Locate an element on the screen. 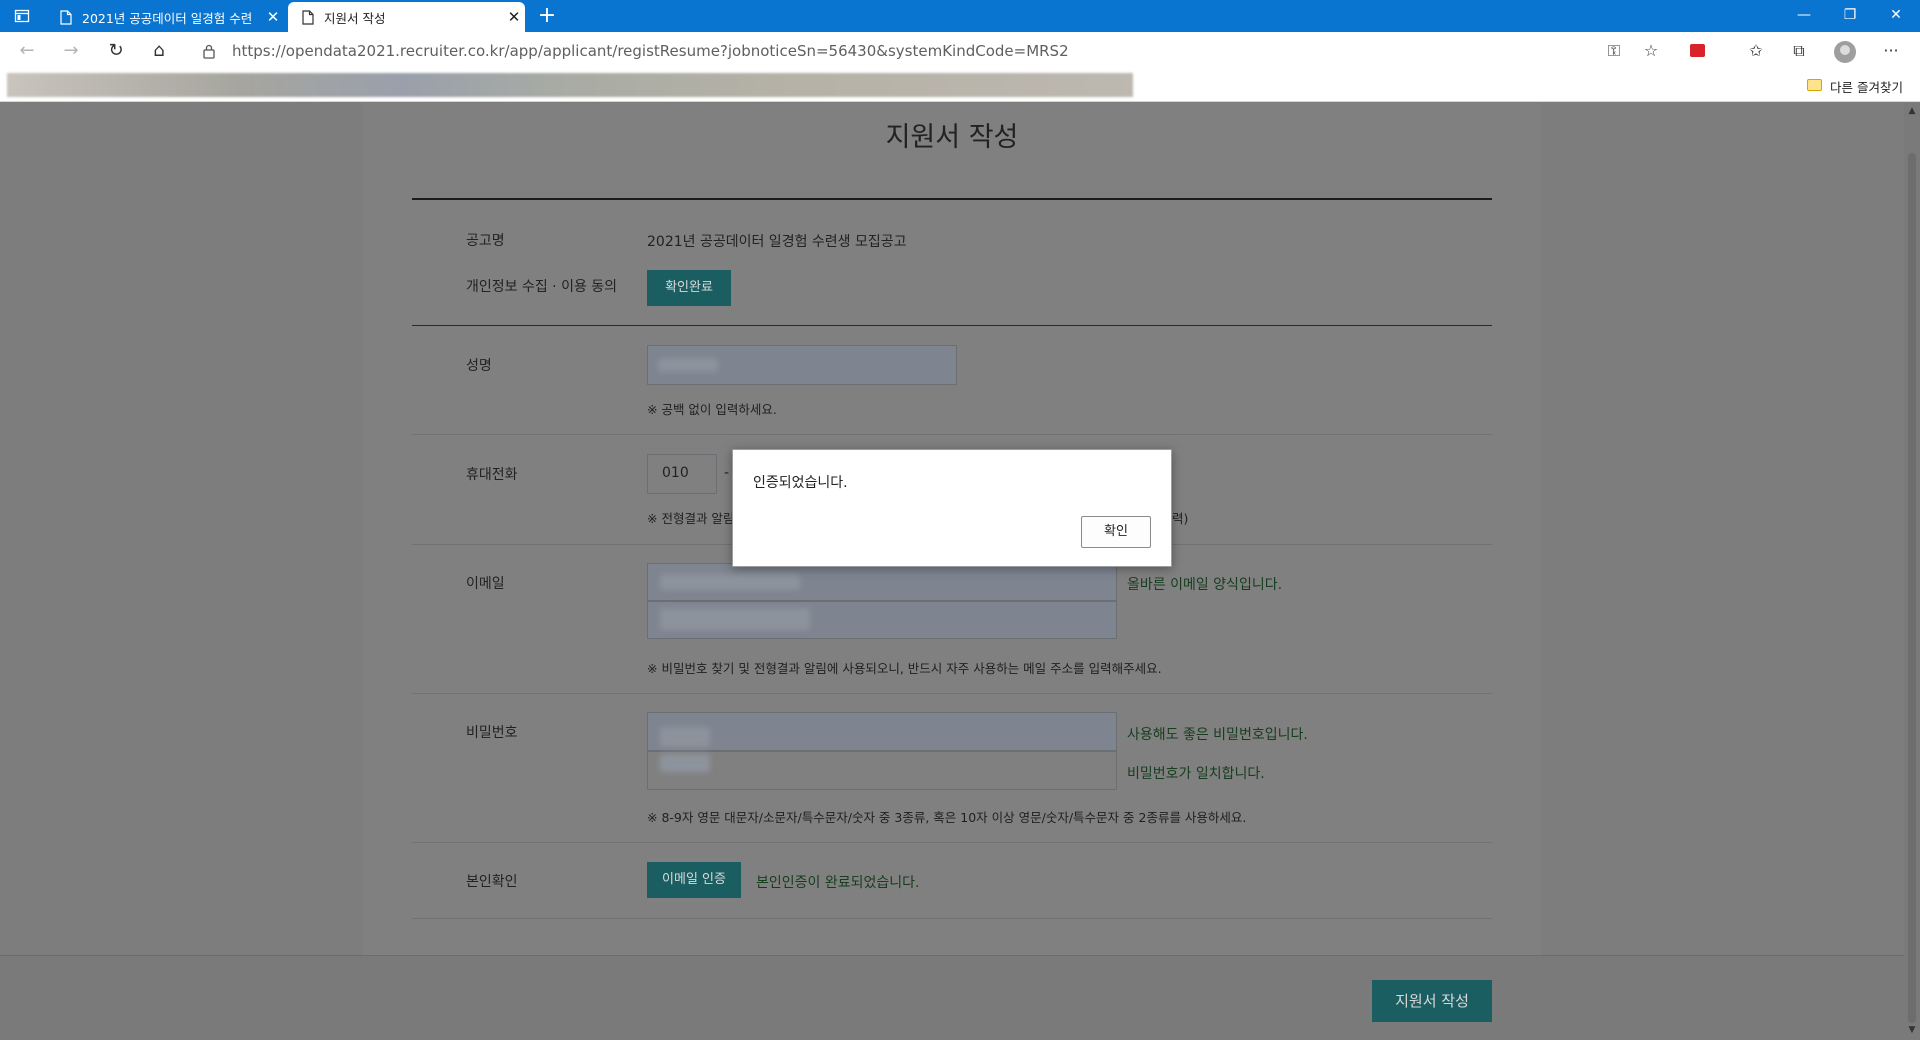 Image resolution: width=1920 pixels, height=1040 pixels. tab-title: 2021년 공공데이터 일경험 수련 is located at coordinates (167, 18).